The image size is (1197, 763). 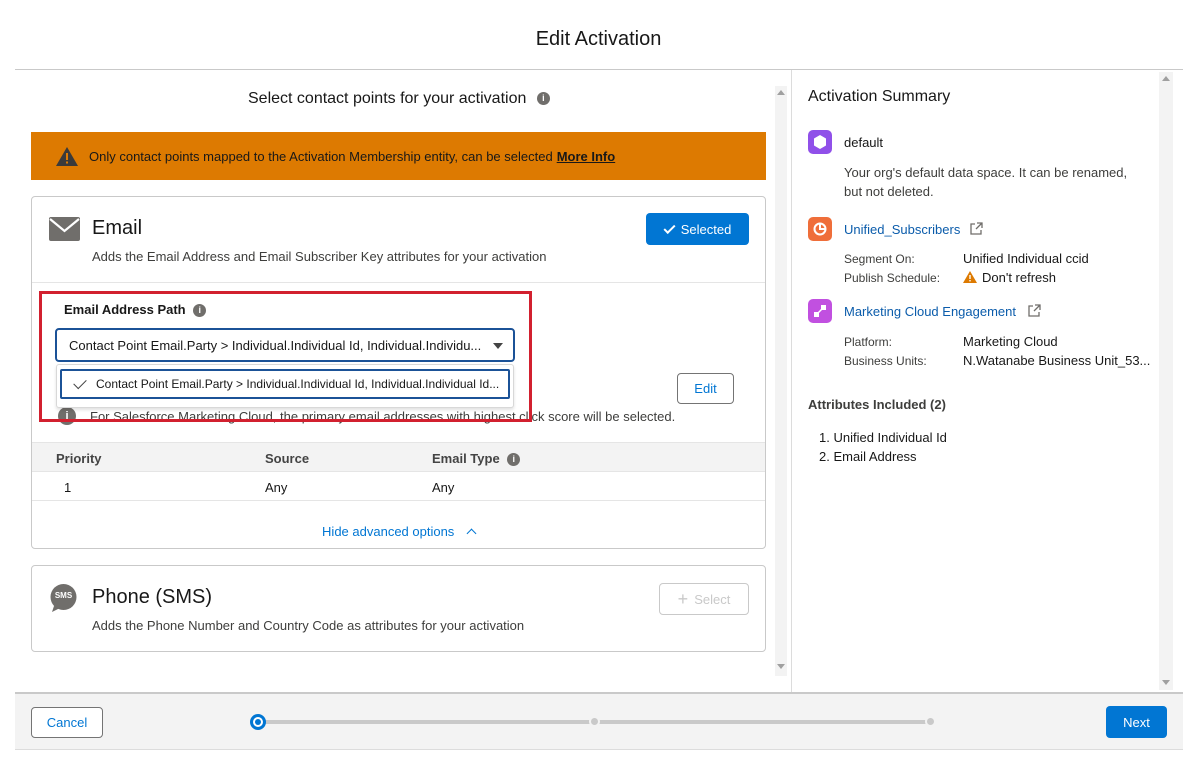 What do you see at coordinates (287, 458) in the screenshot?
I see `column-header-source: Source` at bounding box center [287, 458].